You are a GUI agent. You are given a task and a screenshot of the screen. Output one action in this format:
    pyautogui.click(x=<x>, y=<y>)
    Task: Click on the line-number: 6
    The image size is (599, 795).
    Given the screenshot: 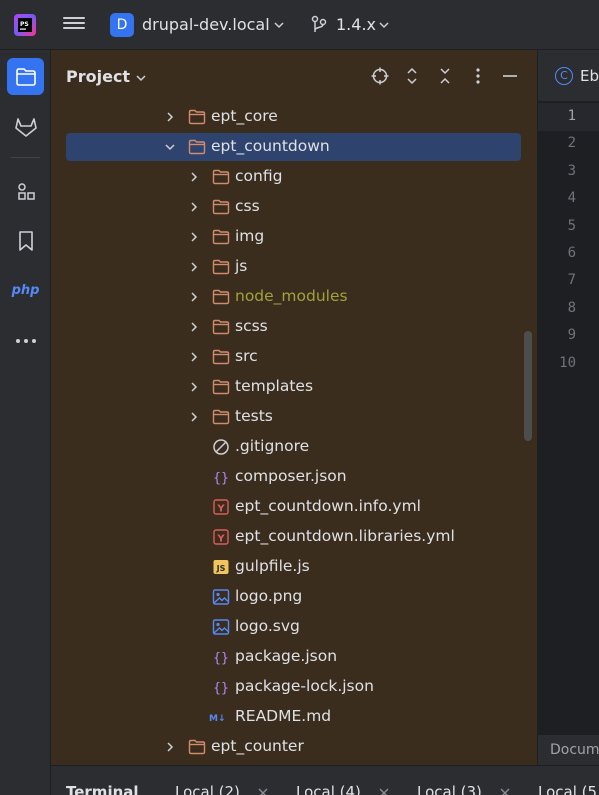 What is the action you would take?
    pyautogui.click(x=571, y=253)
    